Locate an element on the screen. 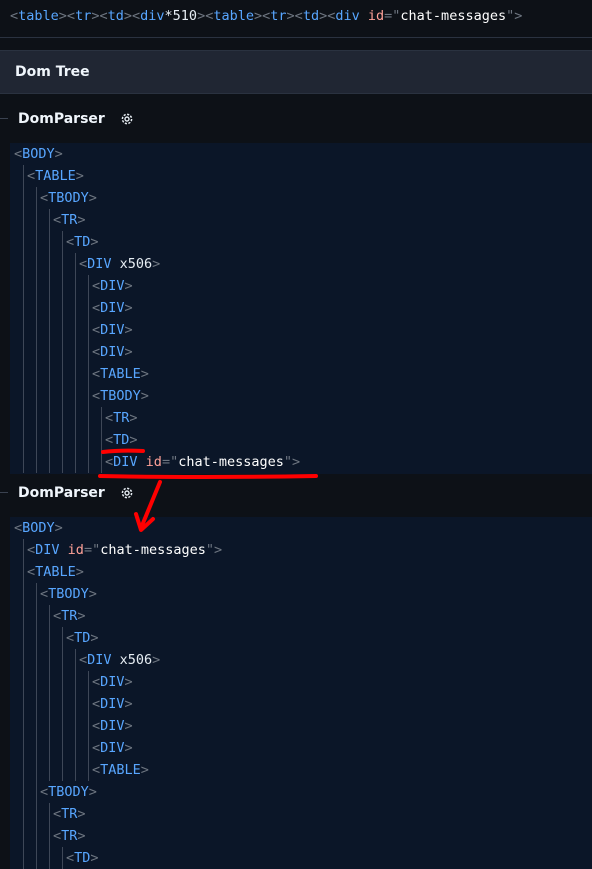  underline-chat-messages-annotation is located at coordinates (208, 476).